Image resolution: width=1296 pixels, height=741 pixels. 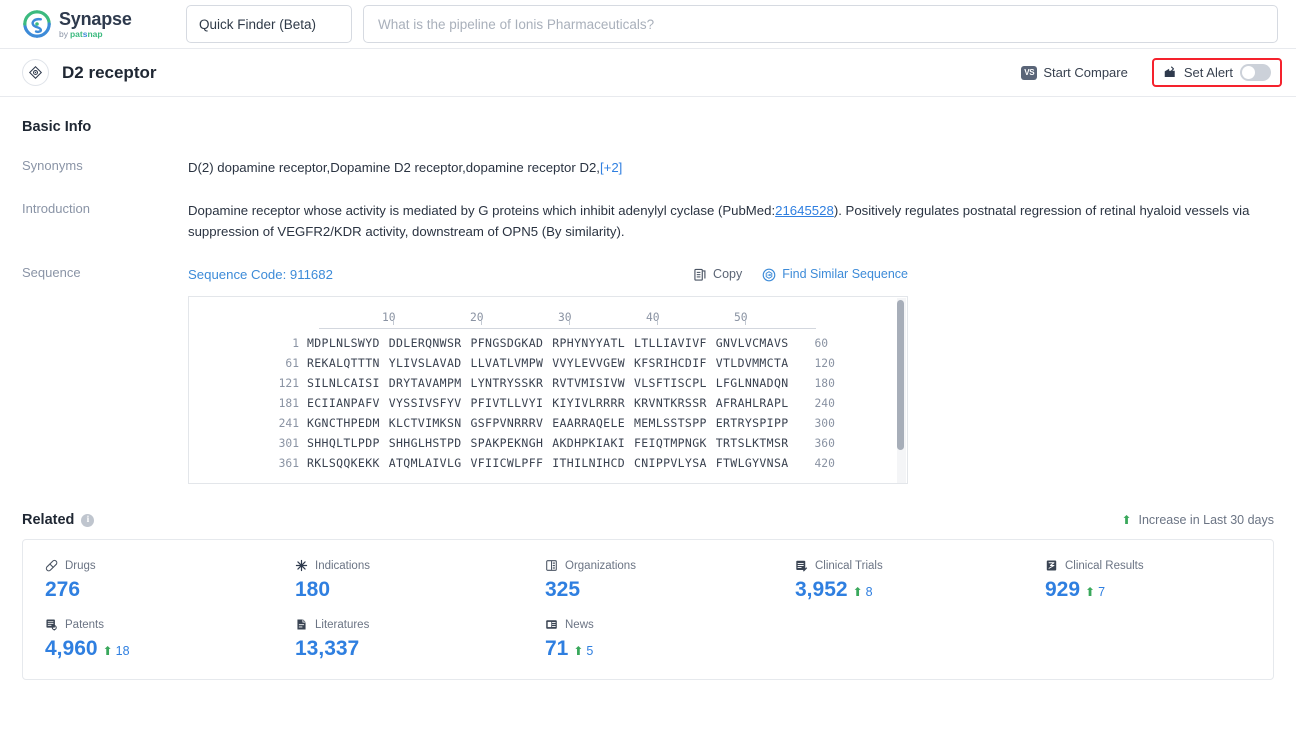 What do you see at coordinates (900, 375) in the screenshot?
I see `sequence-scrollbar-thumb` at bounding box center [900, 375].